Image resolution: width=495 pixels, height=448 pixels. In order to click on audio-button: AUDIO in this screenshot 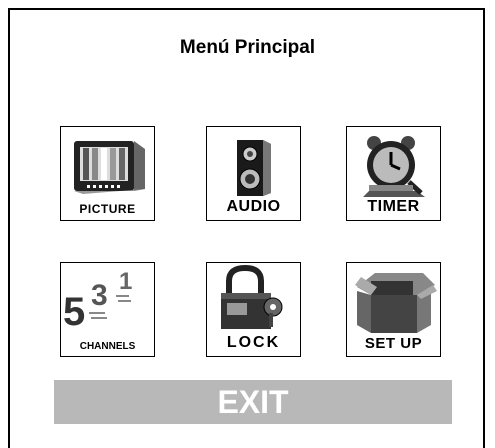, I will do `click(253, 173)`.